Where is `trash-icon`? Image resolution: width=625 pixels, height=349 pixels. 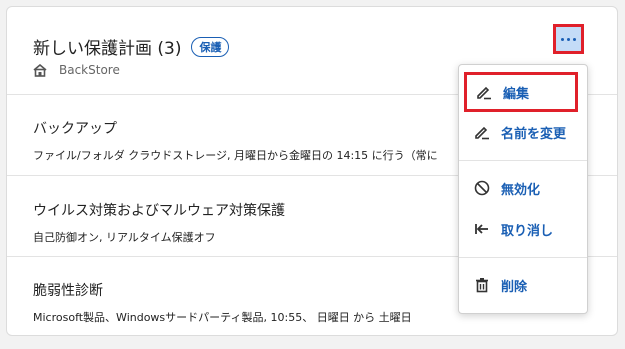 trash-icon is located at coordinates (482, 285).